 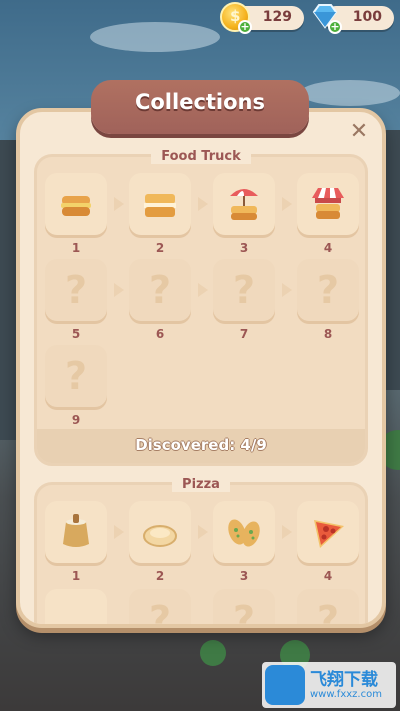 I want to click on gem-counter: + 100, so click(x=353, y=19).